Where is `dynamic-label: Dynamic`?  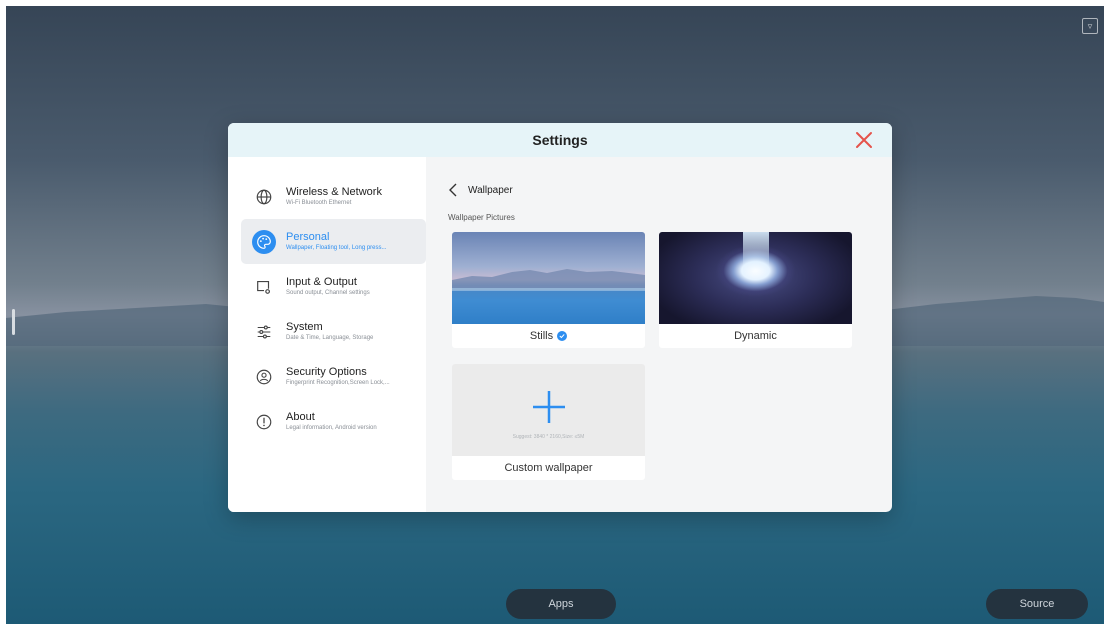 dynamic-label: Dynamic is located at coordinates (755, 336).